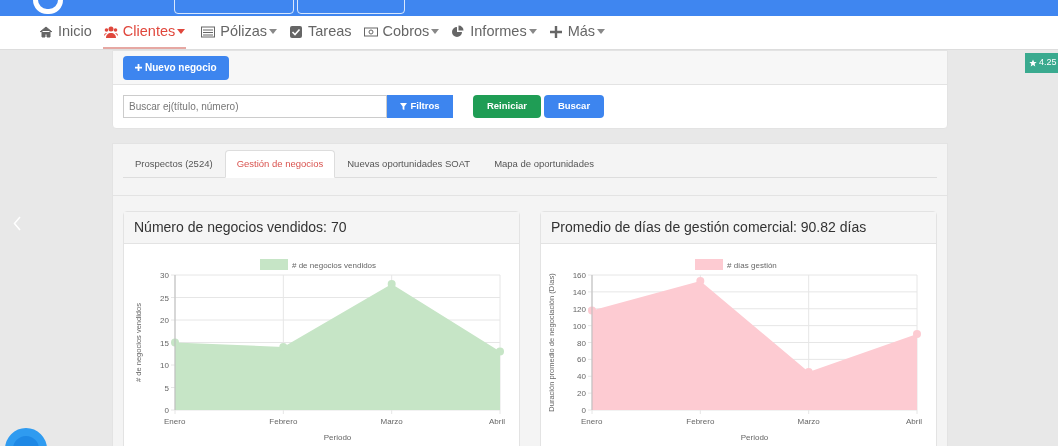 The width and height of the screenshot is (1058, 446). What do you see at coordinates (240, 227) in the screenshot?
I see `chart-title: Número de negocios vendidos: 70` at bounding box center [240, 227].